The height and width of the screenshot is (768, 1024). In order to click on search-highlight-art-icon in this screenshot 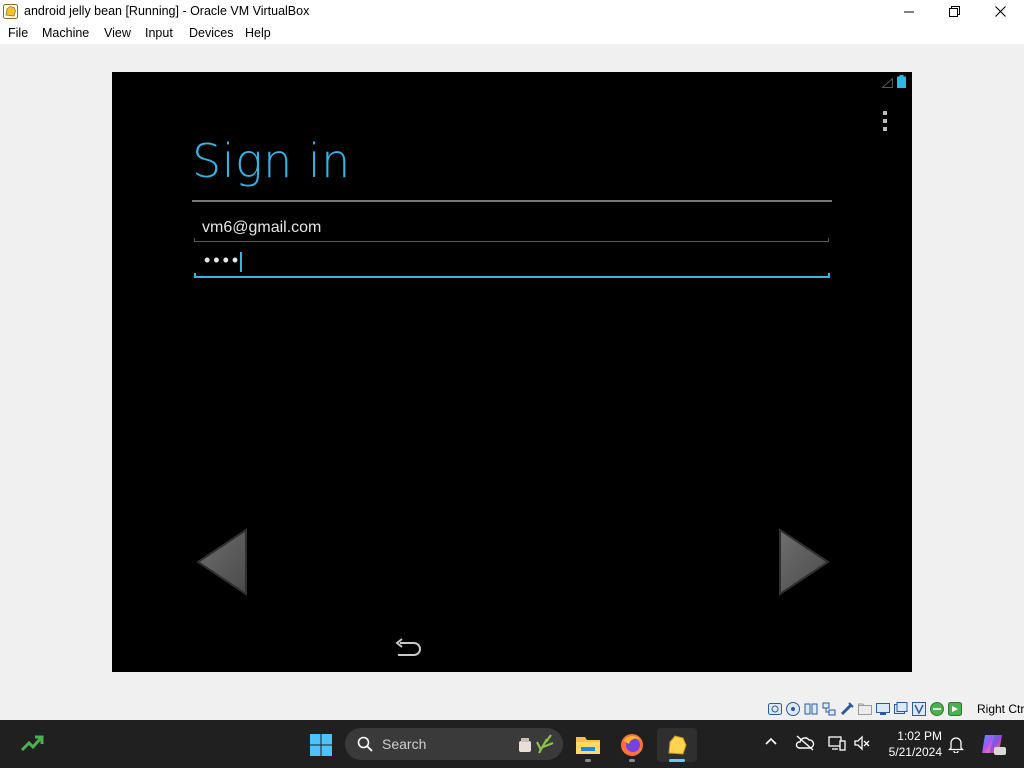, I will do `click(536, 744)`.